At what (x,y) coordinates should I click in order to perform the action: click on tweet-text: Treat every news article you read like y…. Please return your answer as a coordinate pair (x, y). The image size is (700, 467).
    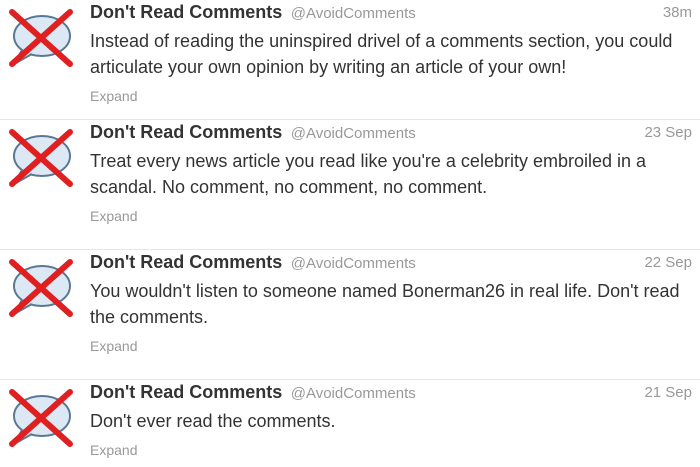
    Looking at the image, I should click on (368, 174).